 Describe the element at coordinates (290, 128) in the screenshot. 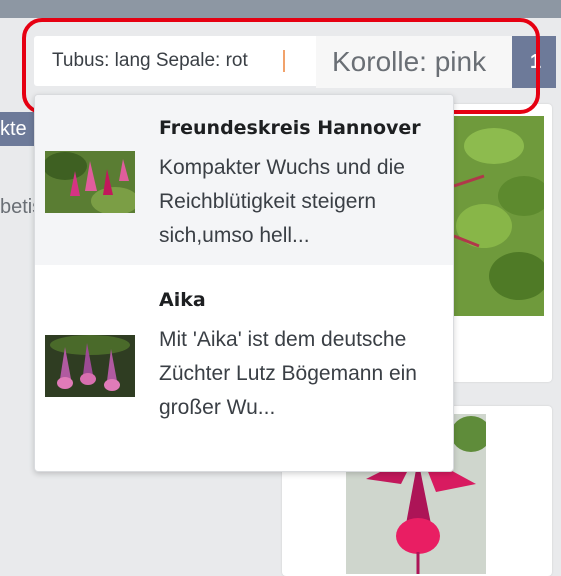

I see `suggestion-title: Freundeskreis Hannover` at that location.